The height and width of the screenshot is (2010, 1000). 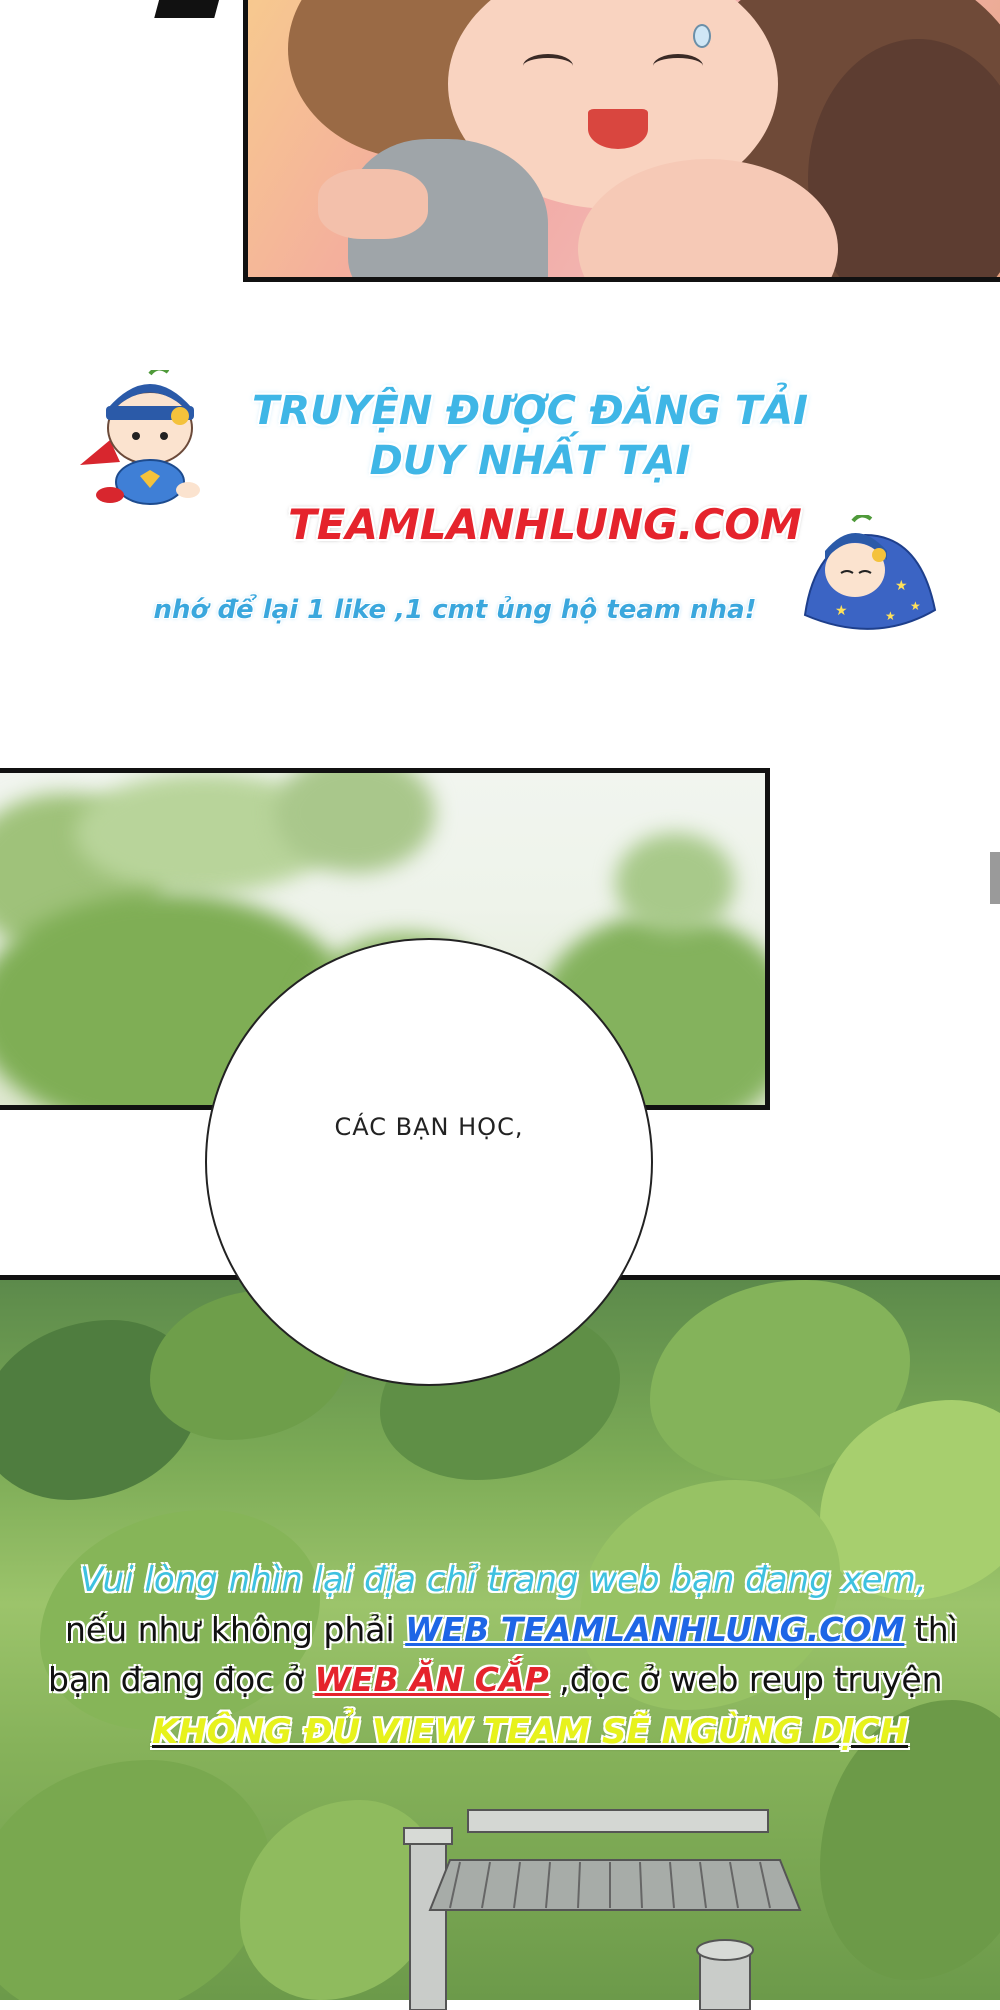 What do you see at coordinates (995, 878) in the screenshot?
I see `scroll-nub` at bounding box center [995, 878].